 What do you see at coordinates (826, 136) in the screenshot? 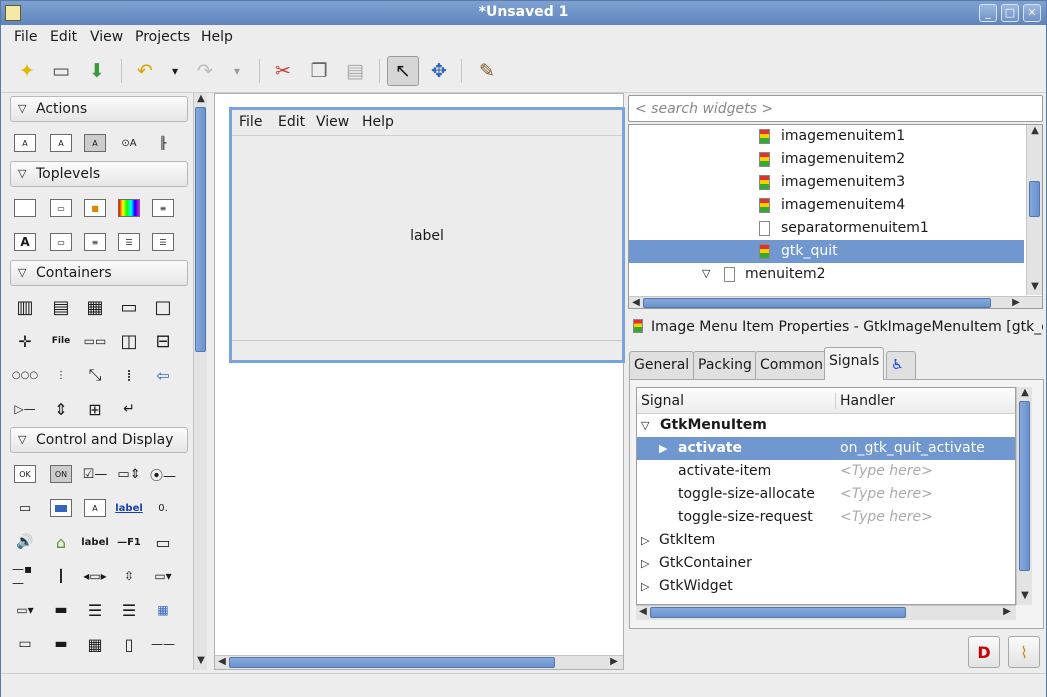
I see `tree-row: imagemenuitem1` at bounding box center [826, 136].